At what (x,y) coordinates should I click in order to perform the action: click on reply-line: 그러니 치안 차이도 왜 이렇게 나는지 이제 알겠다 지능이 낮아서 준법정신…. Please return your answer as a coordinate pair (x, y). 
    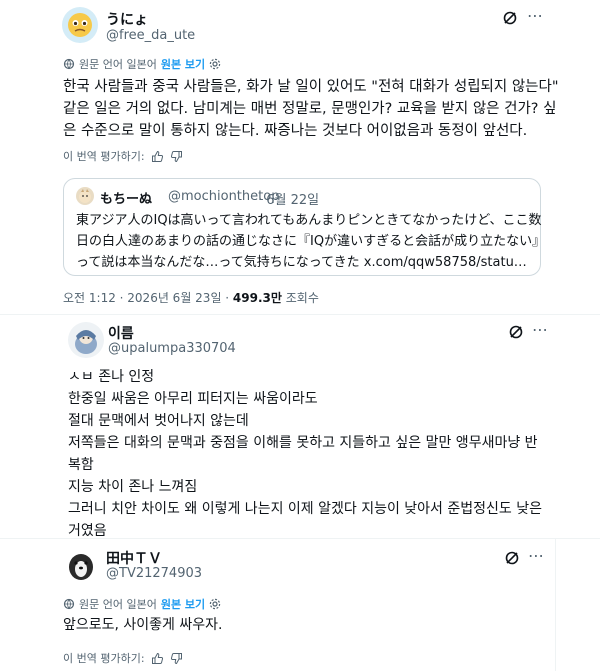
    Looking at the image, I should click on (305, 509).